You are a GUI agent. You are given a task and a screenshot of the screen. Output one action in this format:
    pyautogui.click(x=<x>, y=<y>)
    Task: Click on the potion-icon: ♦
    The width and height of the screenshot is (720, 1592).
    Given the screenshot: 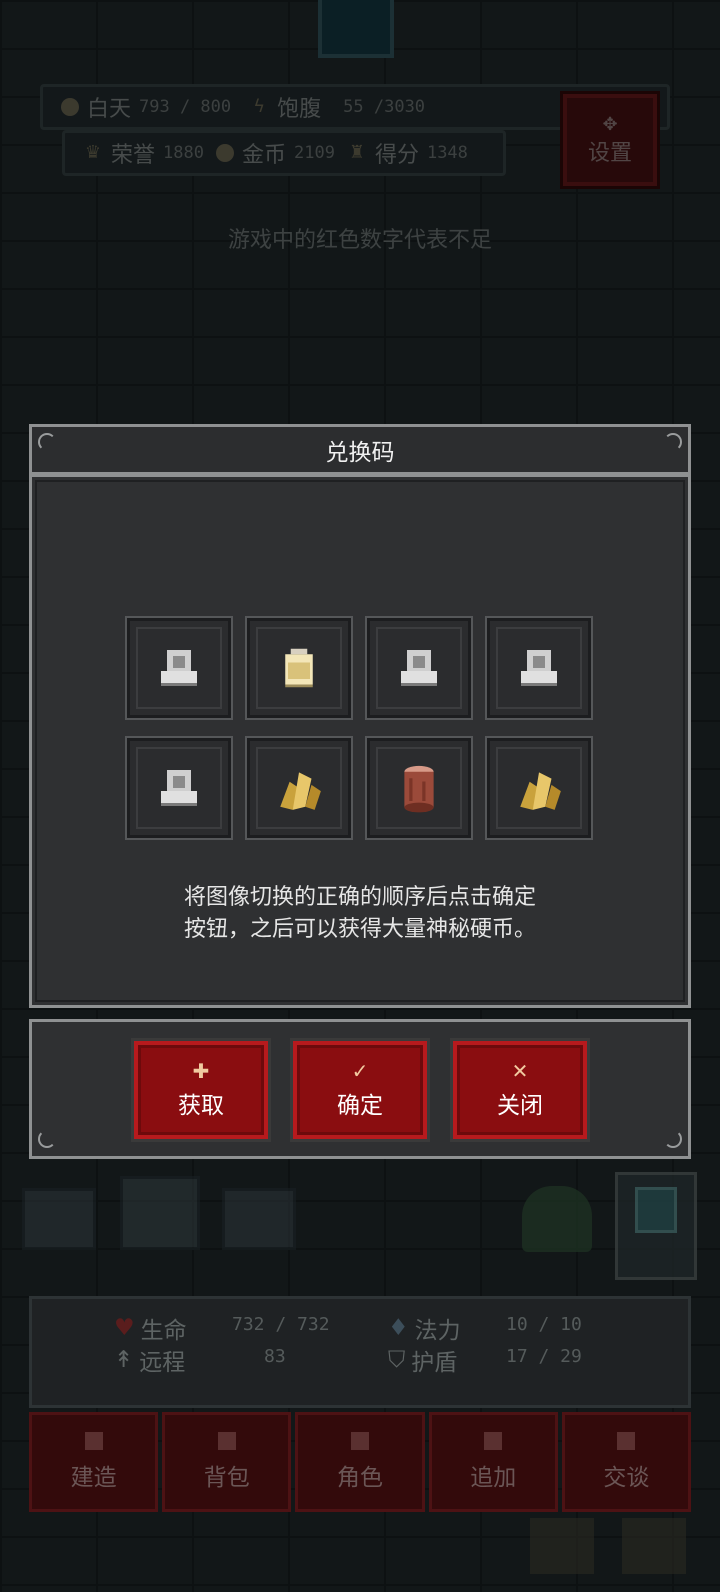 What is the action you would take?
    pyautogui.click(x=398, y=1328)
    